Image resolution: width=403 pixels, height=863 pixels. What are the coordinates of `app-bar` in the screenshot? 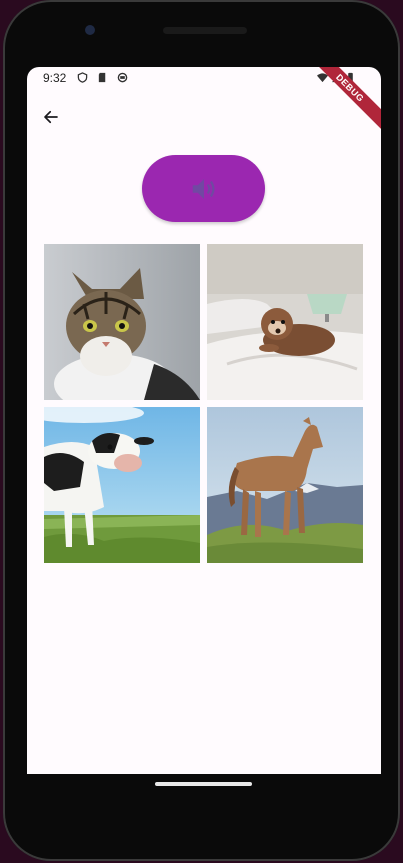 It's located at (204, 117).